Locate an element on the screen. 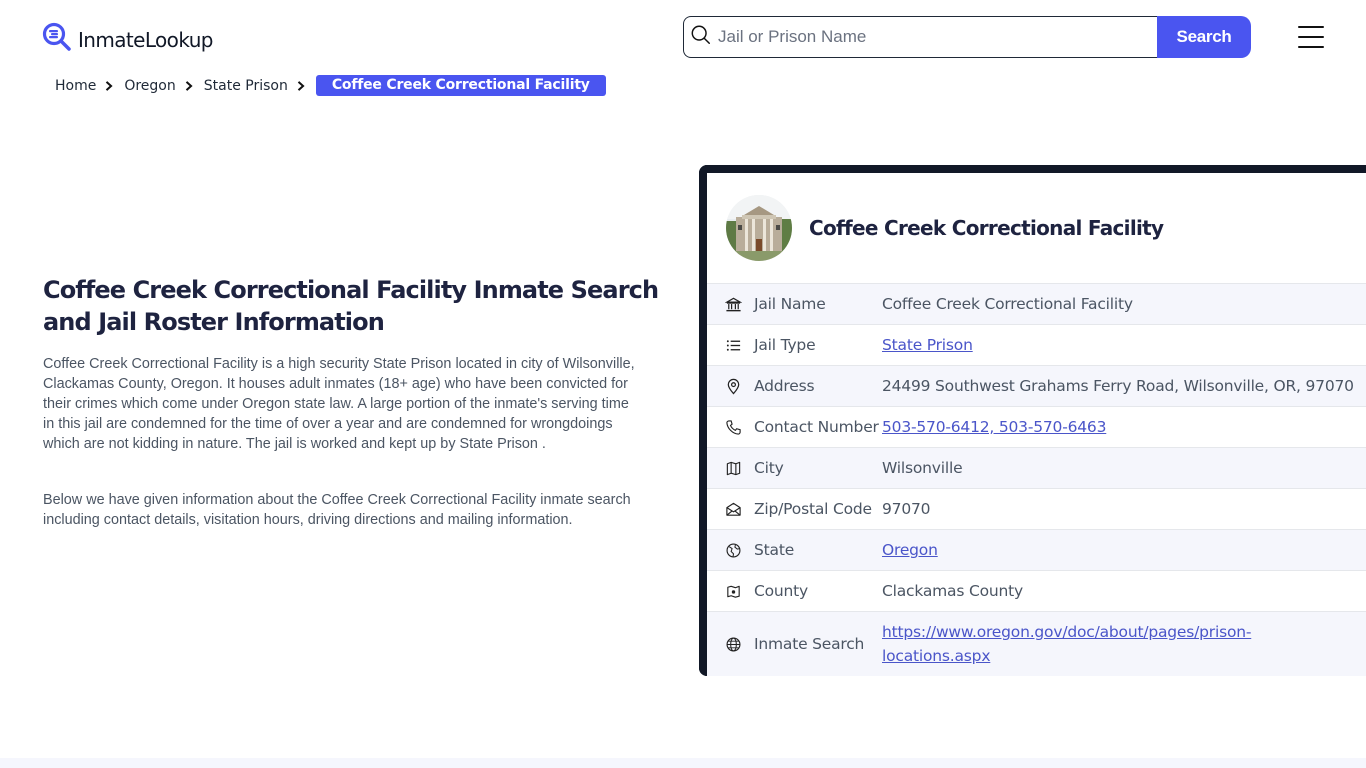  row-label: State is located at coordinates (774, 550).